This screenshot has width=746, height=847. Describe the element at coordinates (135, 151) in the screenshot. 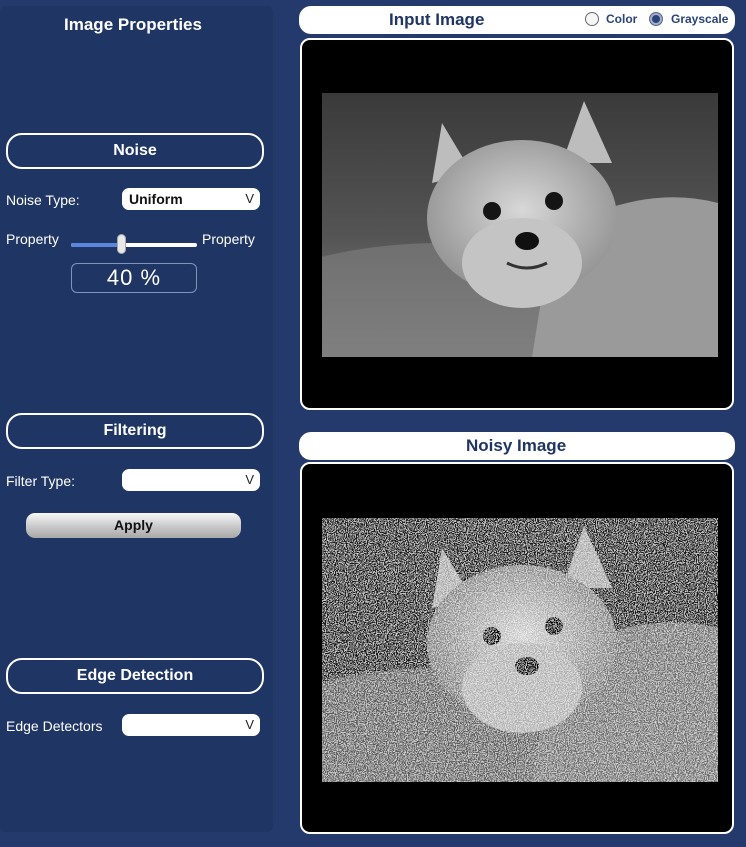

I see `noise-section-button: Noise` at that location.